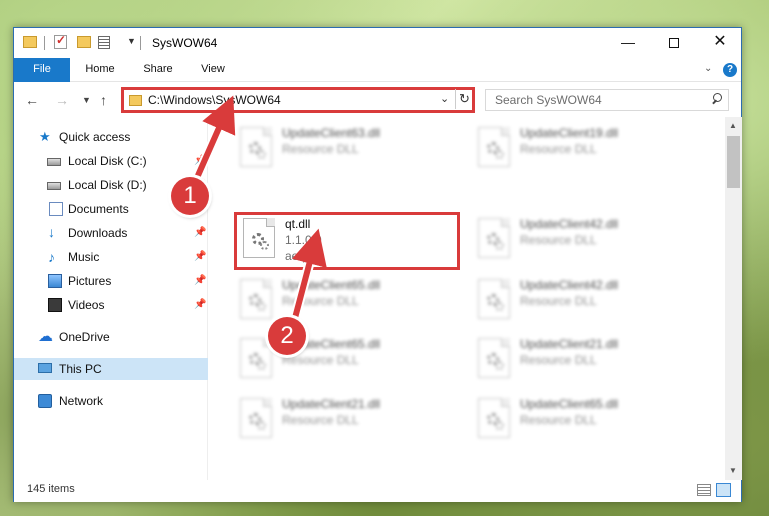 This screenshot has height=516, width=769. Describe the element at coordinates (298, 100) in the screenshot. I see `address-bar: C:\Windows\SysWOW64 ⌄ ↻` at that location.